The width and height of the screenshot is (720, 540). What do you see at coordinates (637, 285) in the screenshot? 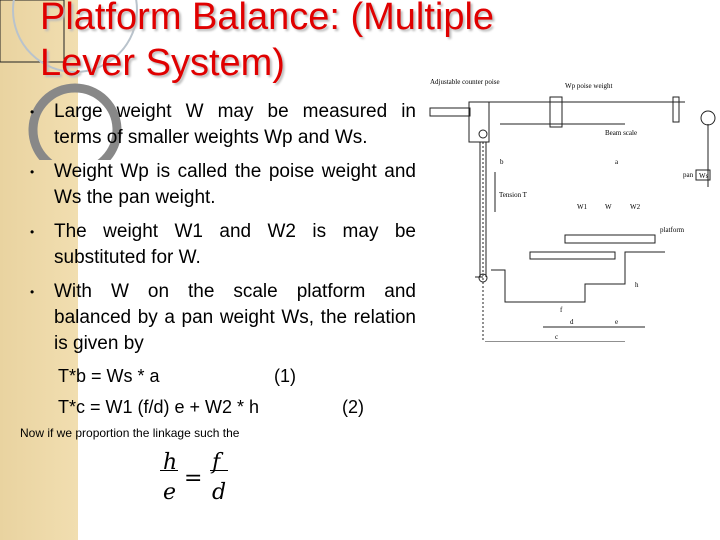
I see `label-h: h` at bounding box center [637, 285].